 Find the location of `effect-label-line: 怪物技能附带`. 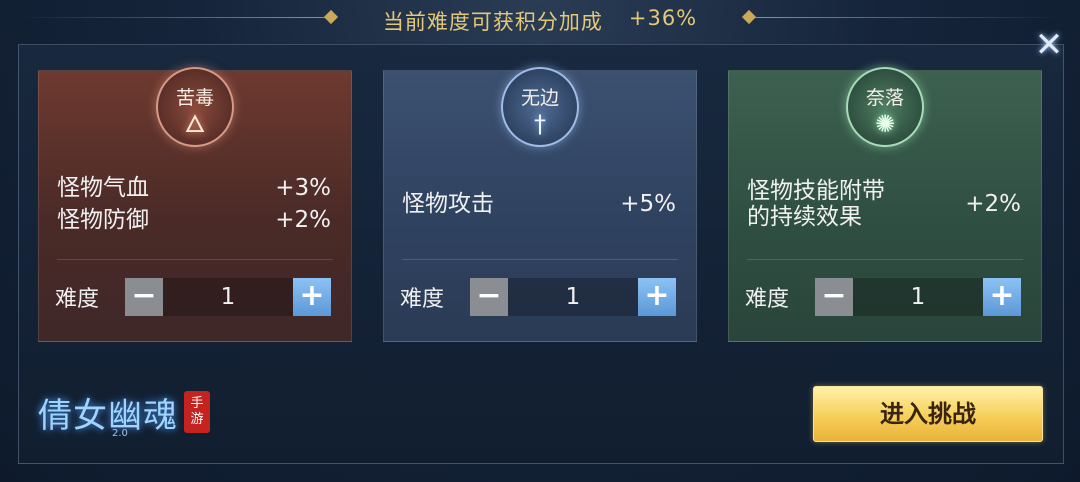

effect-label-line: 怪物技能附带 is located at coordinates (816, 191).